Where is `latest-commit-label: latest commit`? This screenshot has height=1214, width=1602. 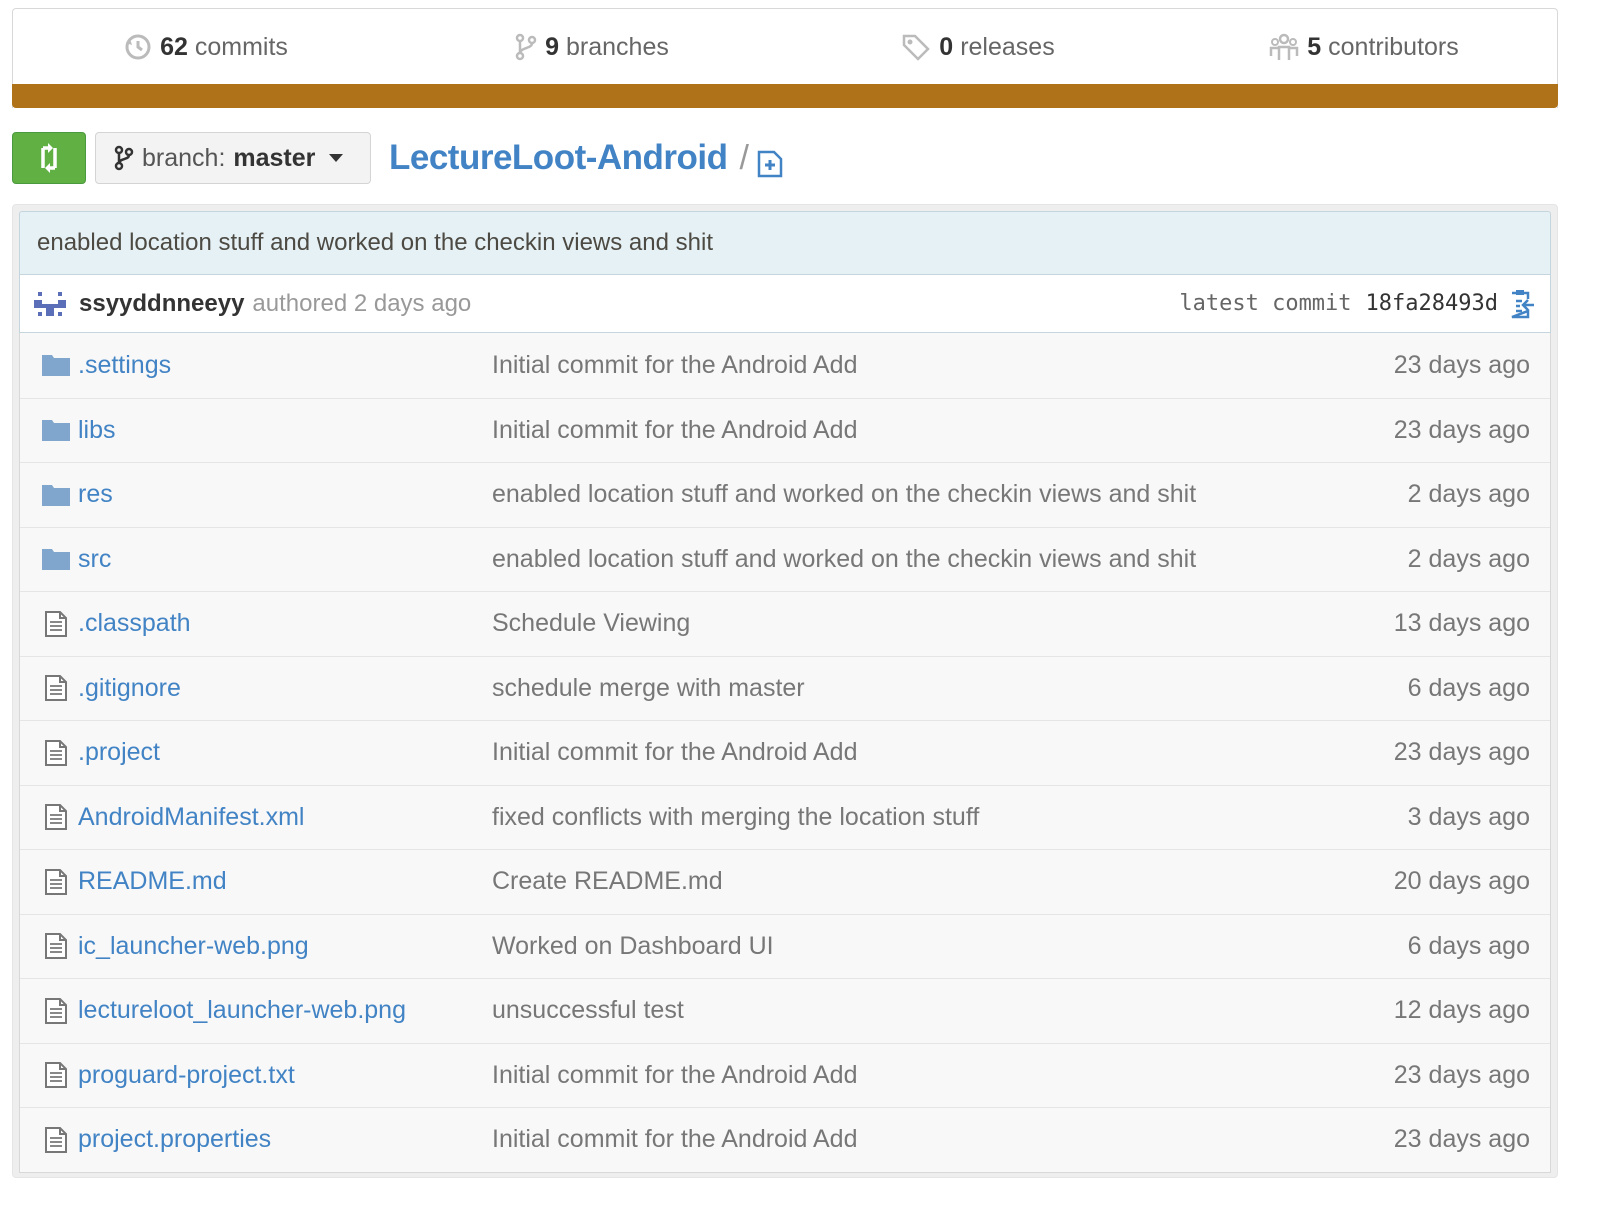 latest-commit-label: latest commit is located at coordinates (1265, 303).